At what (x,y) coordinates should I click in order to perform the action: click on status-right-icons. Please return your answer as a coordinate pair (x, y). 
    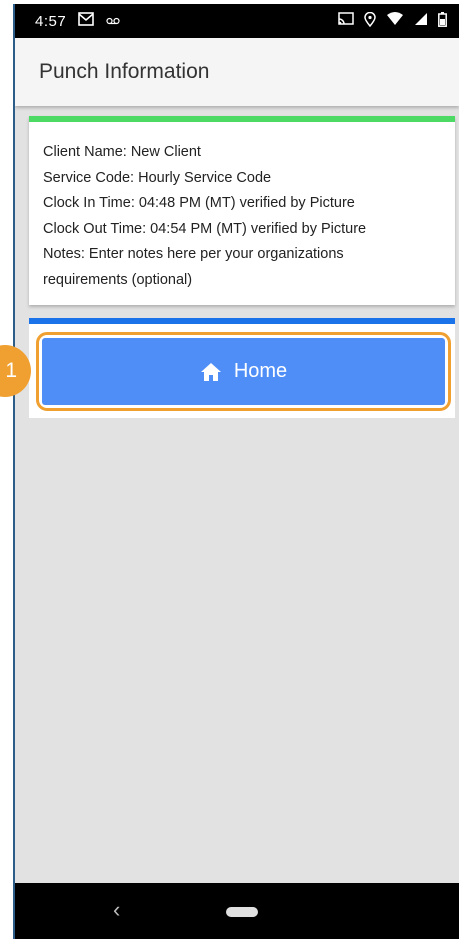
    Looking at the image, I should click on (392, 21).